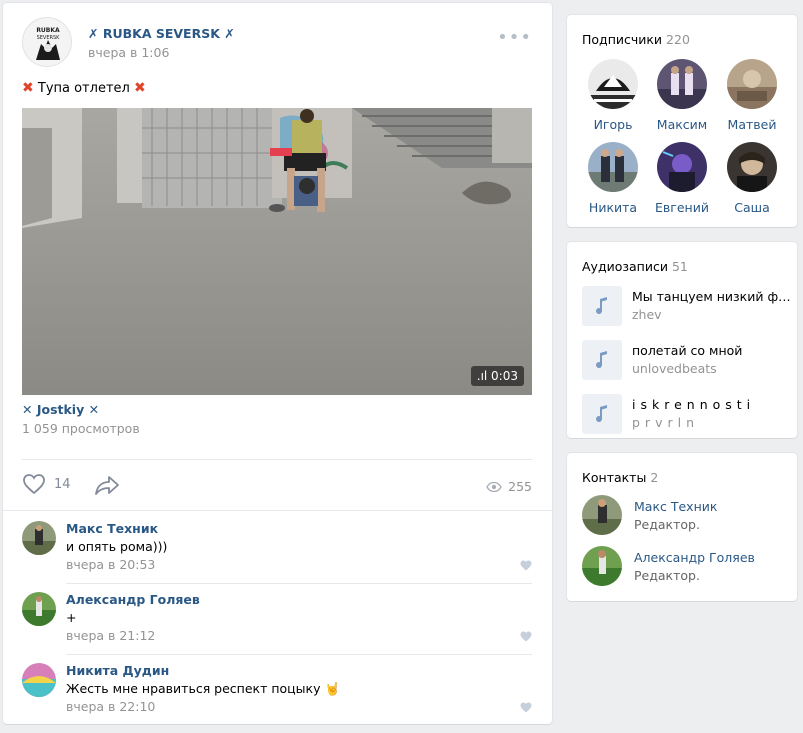  What do you see at coordinates (47, 42) in the screenshot?
I see `group-avatar: RUBKA SEVERSK` at bounding box center [47, 42].